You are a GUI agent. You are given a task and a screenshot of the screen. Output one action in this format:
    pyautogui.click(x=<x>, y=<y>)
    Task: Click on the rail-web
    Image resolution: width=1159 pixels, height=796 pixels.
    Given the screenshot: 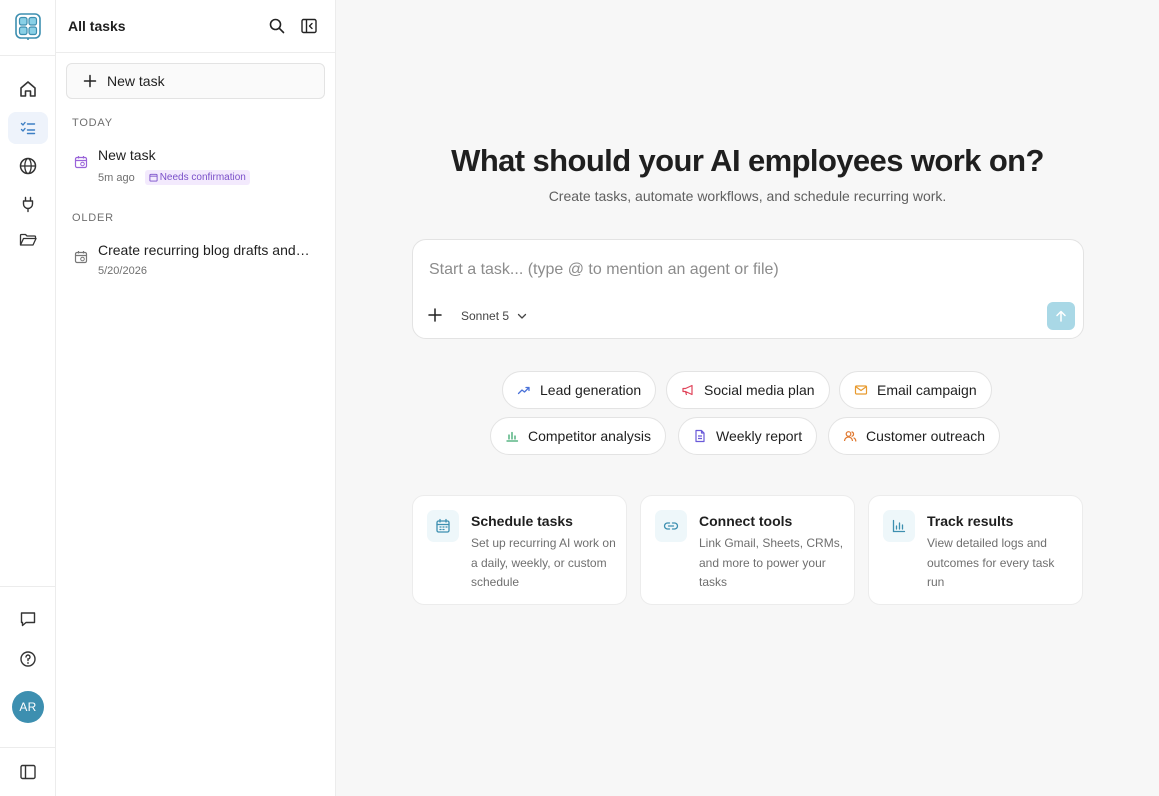 What is the action you would take?
    pyautogui.click(x=28, y=166)
    